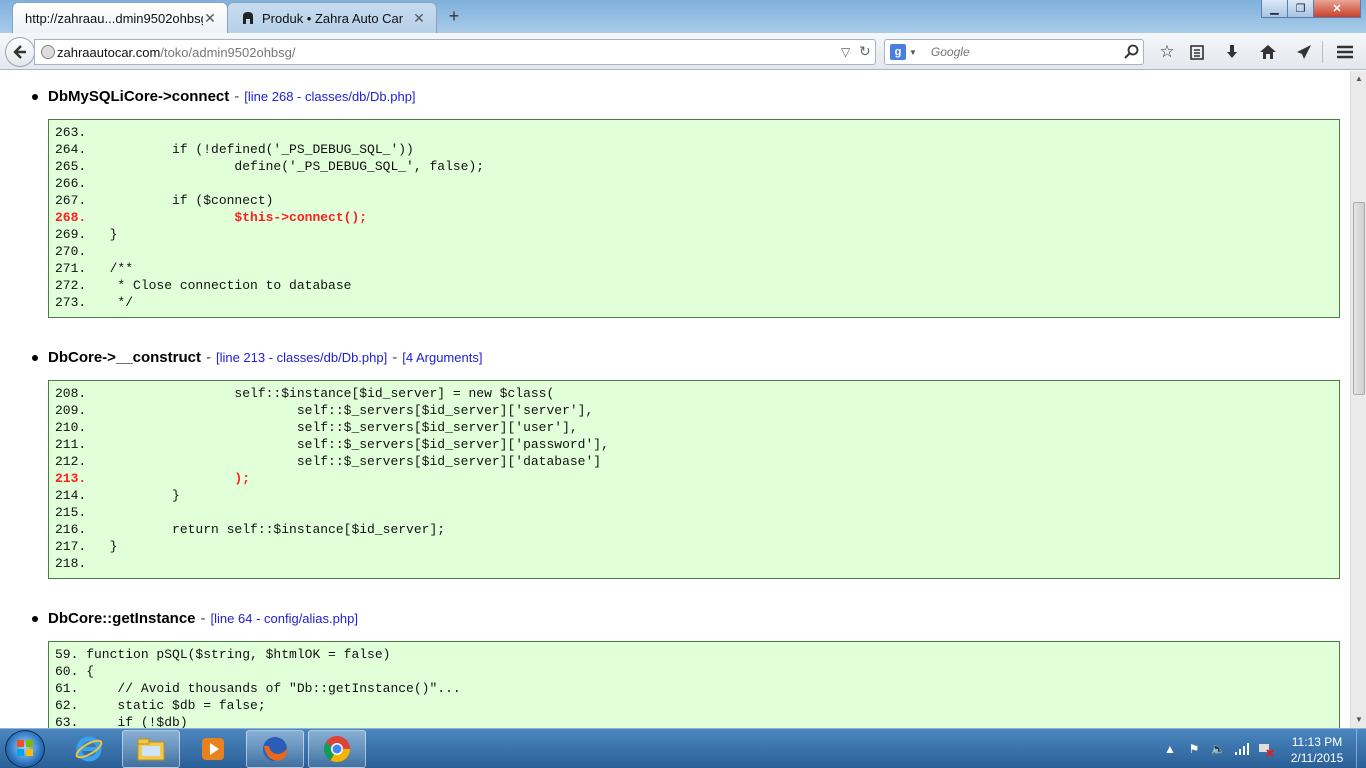  What do you see at coordinates (71, 251) in the screenshot?
I see `code-line: 270.` at bounding box center [71, 251].